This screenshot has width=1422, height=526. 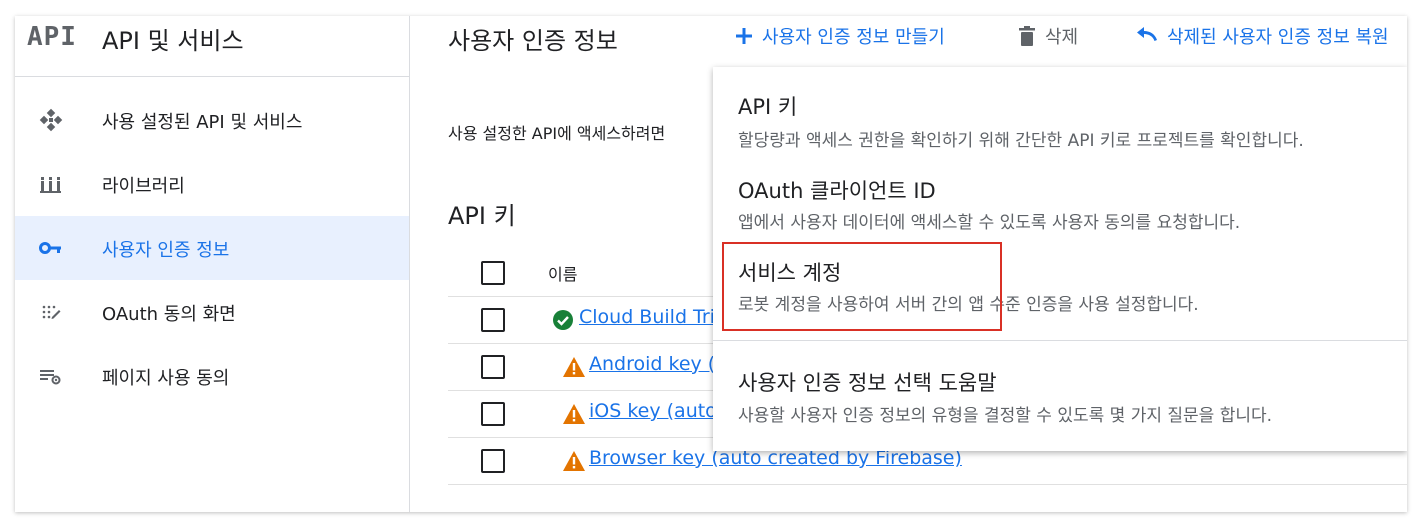 I want to click on sidebar-header: API API 및 서비스, so click(x=212, y=46).